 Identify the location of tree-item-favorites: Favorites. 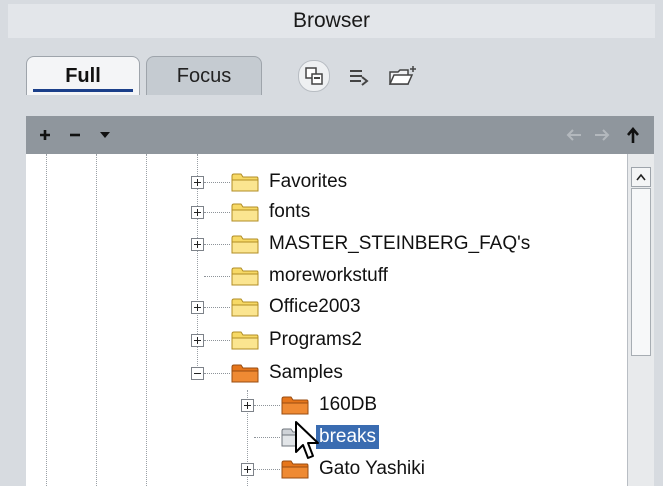
(270, 182).